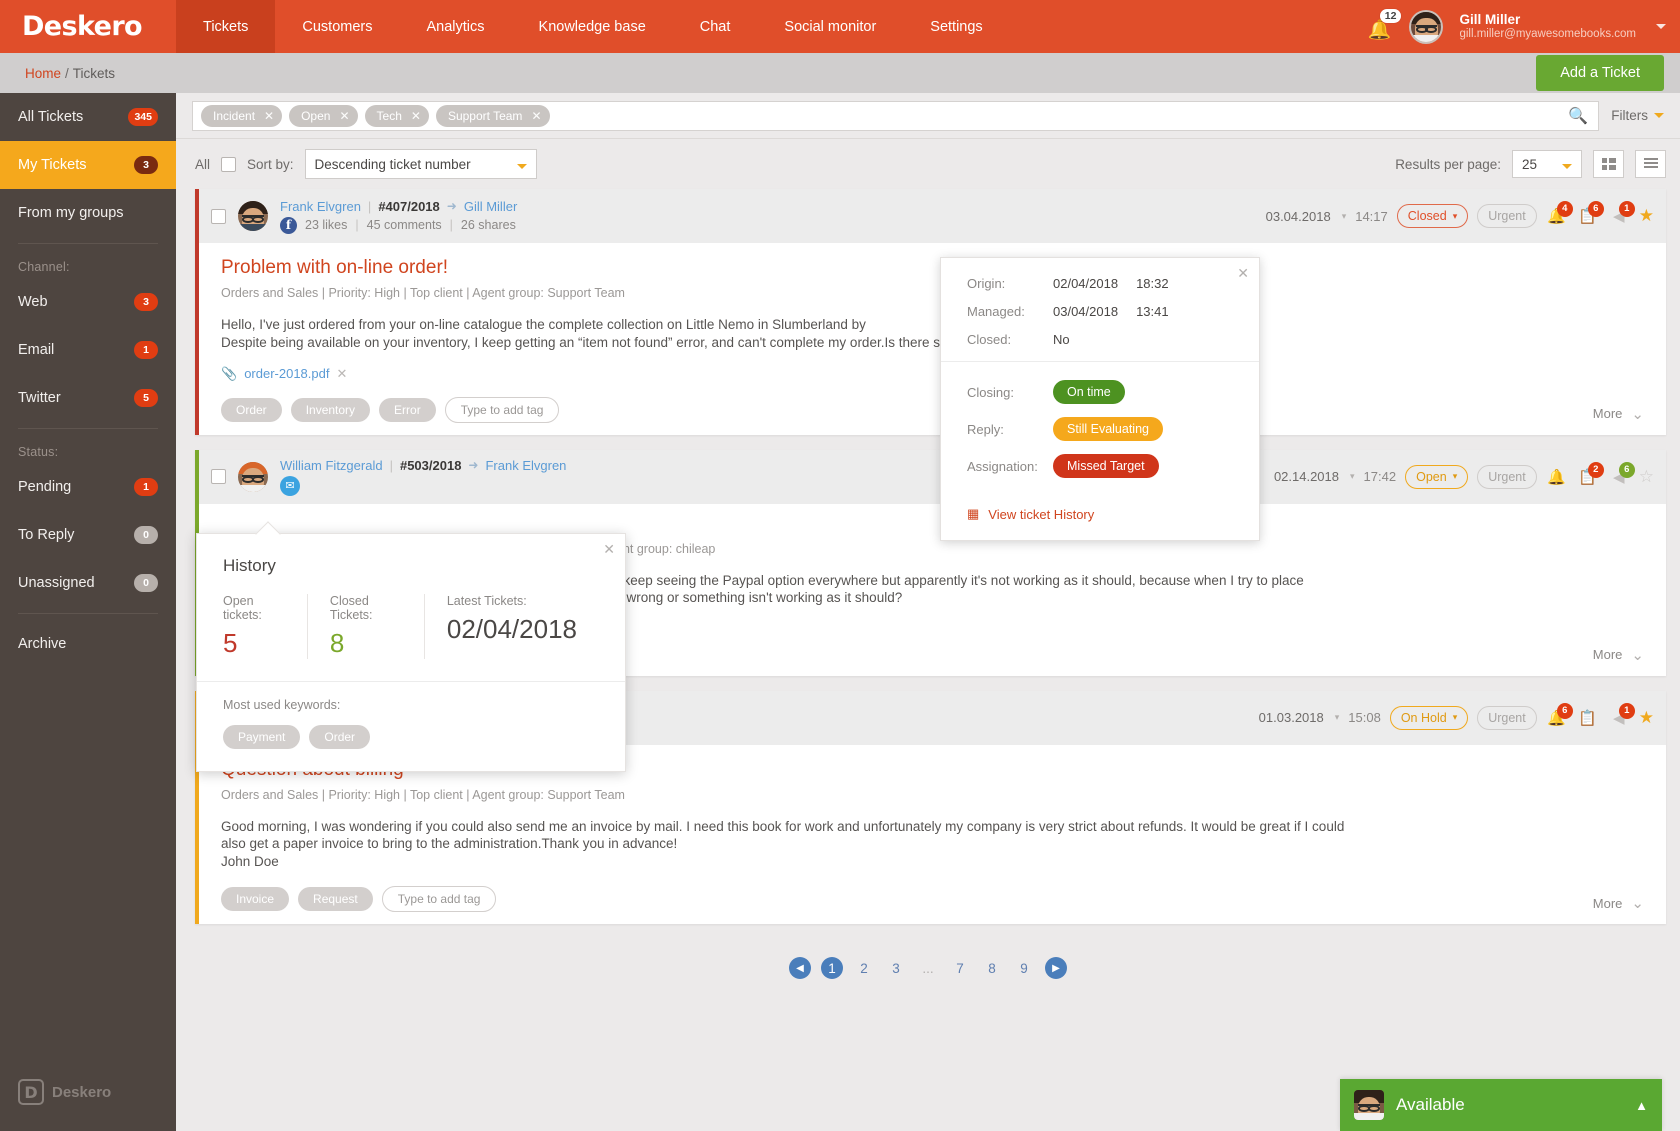 The width and height of the screenshot is (1680, 1131). I want to click on star-icon: ☆, so click(1646, 477).